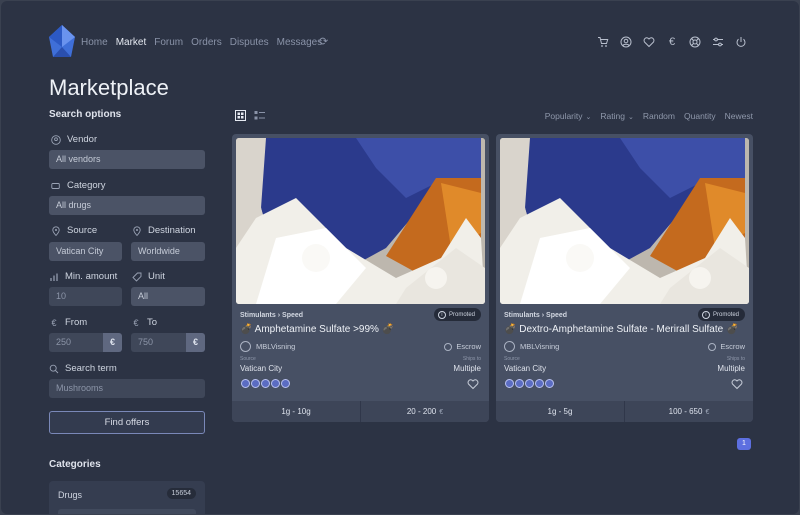 The width and height of the screenshot is (800, 515). I want to click on grid-view-icon, so click(240, 115).